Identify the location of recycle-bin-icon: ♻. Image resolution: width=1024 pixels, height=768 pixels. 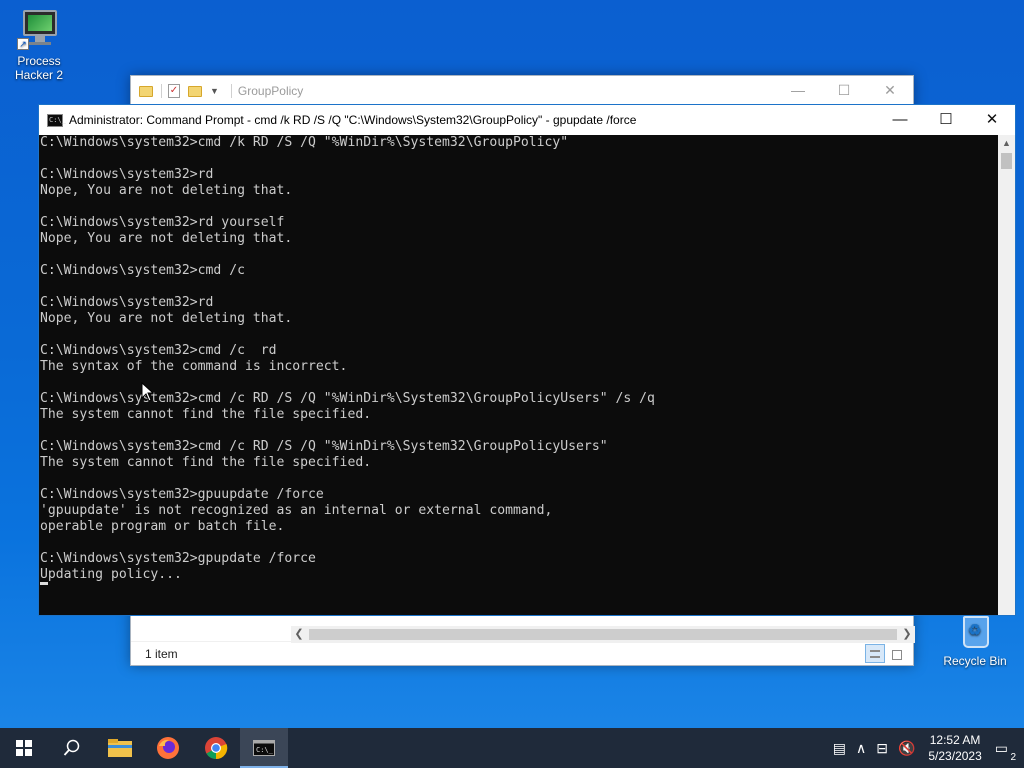
(975, 631).